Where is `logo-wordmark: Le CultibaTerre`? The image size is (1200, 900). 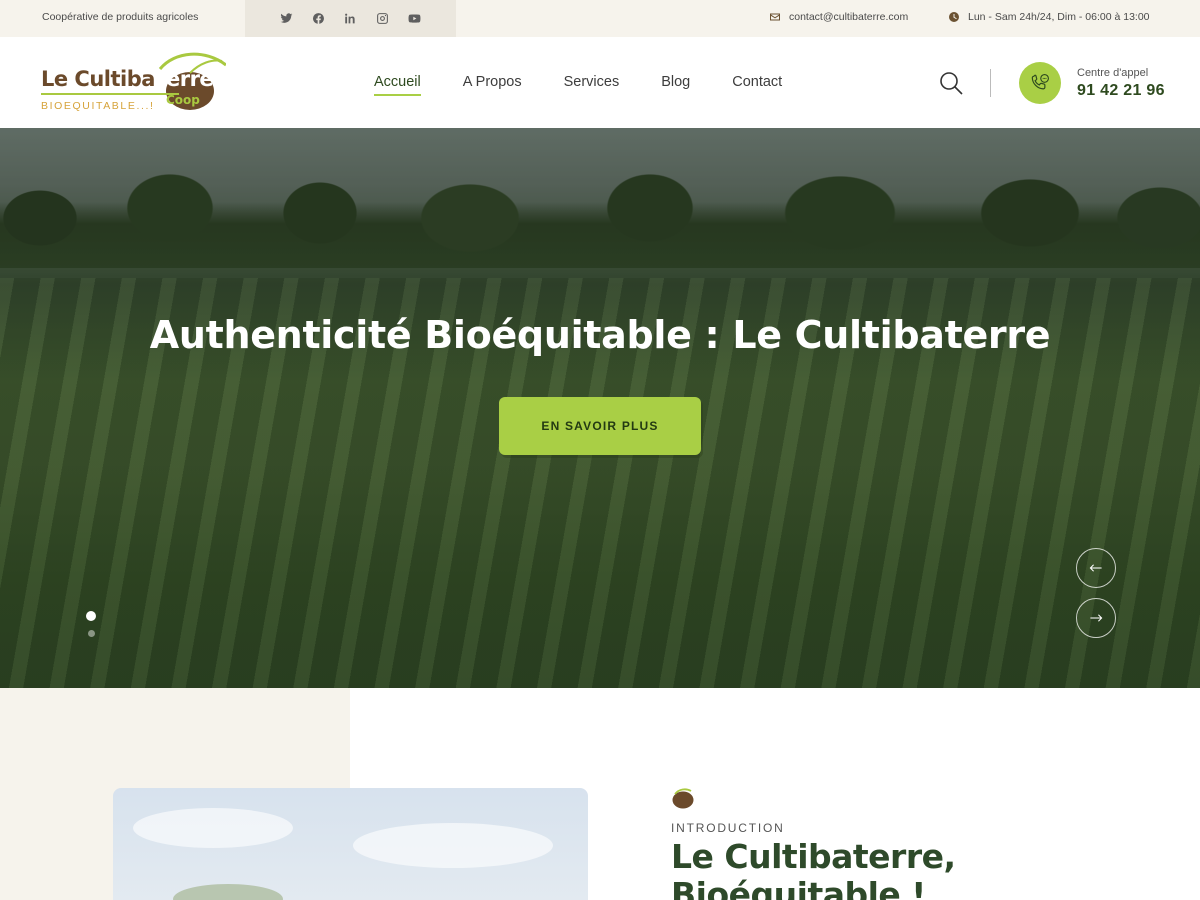 logo-wordmark: Le CultibaTerre is located at coordinates (127, 79).